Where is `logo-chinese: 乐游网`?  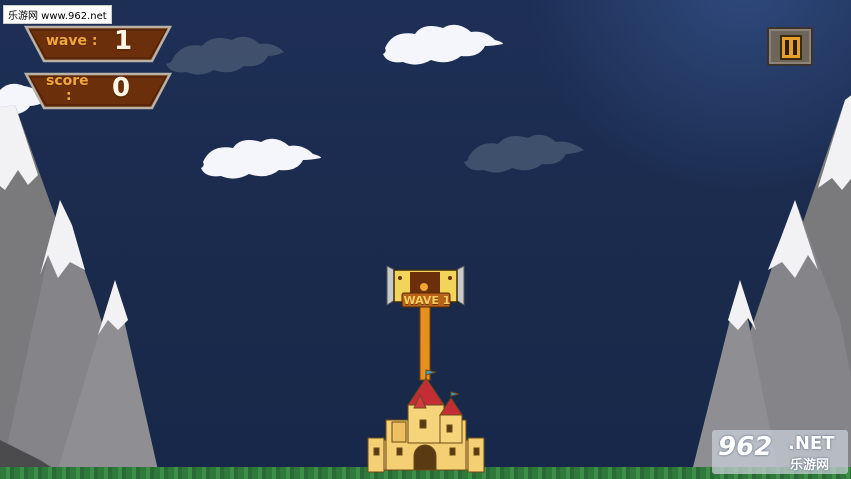
logo-chinese: 乐游网 is located at coordinates (810, 465).